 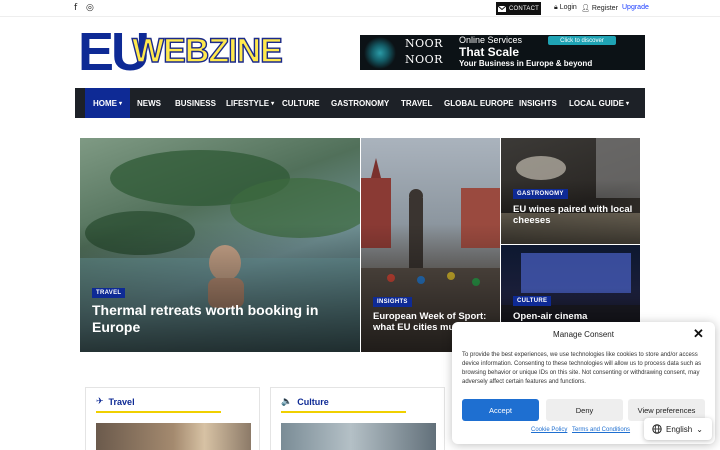 What do you see at coordinates (105, 103) in the screenshot?
I see `nav-label: HOME` at bounding box center [105, 103].